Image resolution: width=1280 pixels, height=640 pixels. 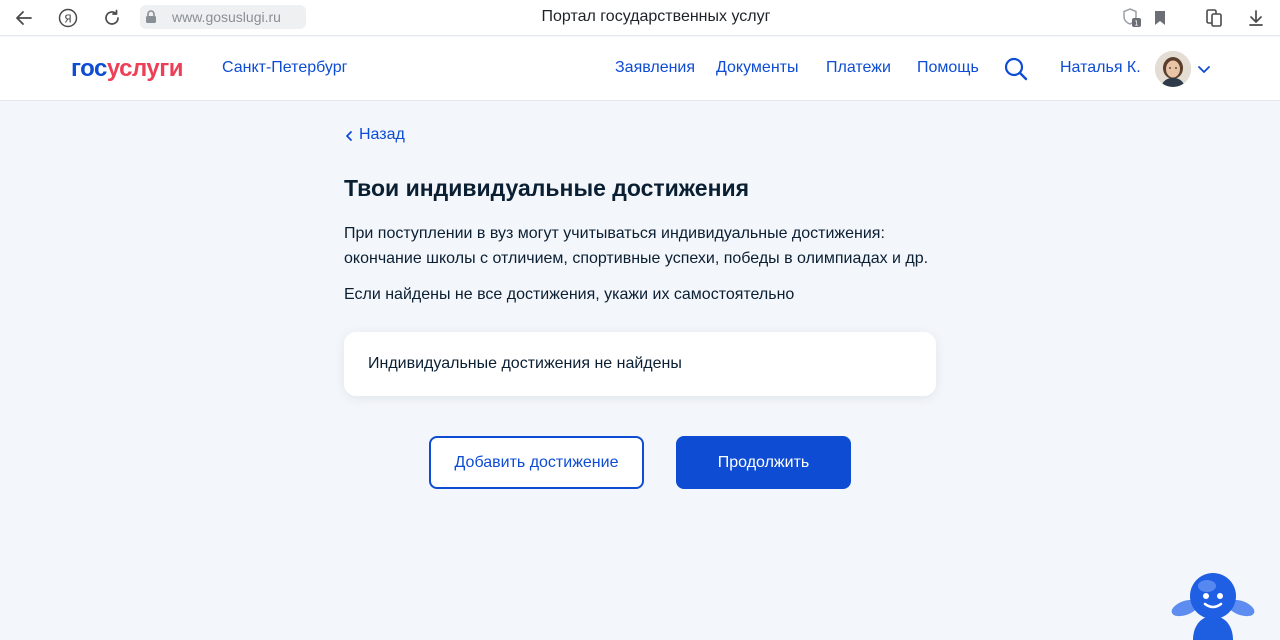 I want to click on empty-state-text: Индивидуальные достижения не найдены, so click(x=525, y=363).